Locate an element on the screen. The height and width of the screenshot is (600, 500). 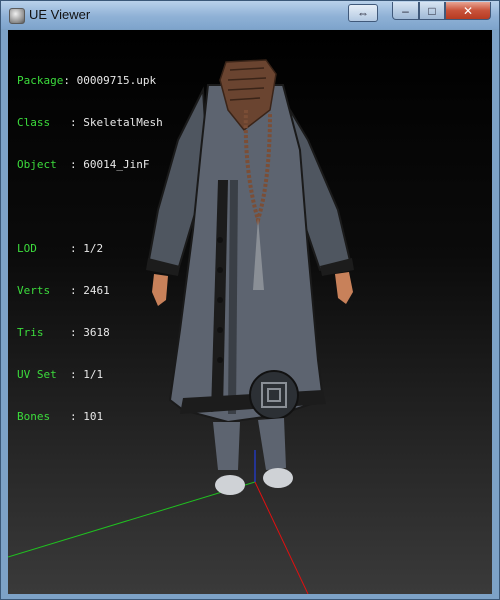
info-value-uvset: 1/1 is located at coordinates (93, 374).